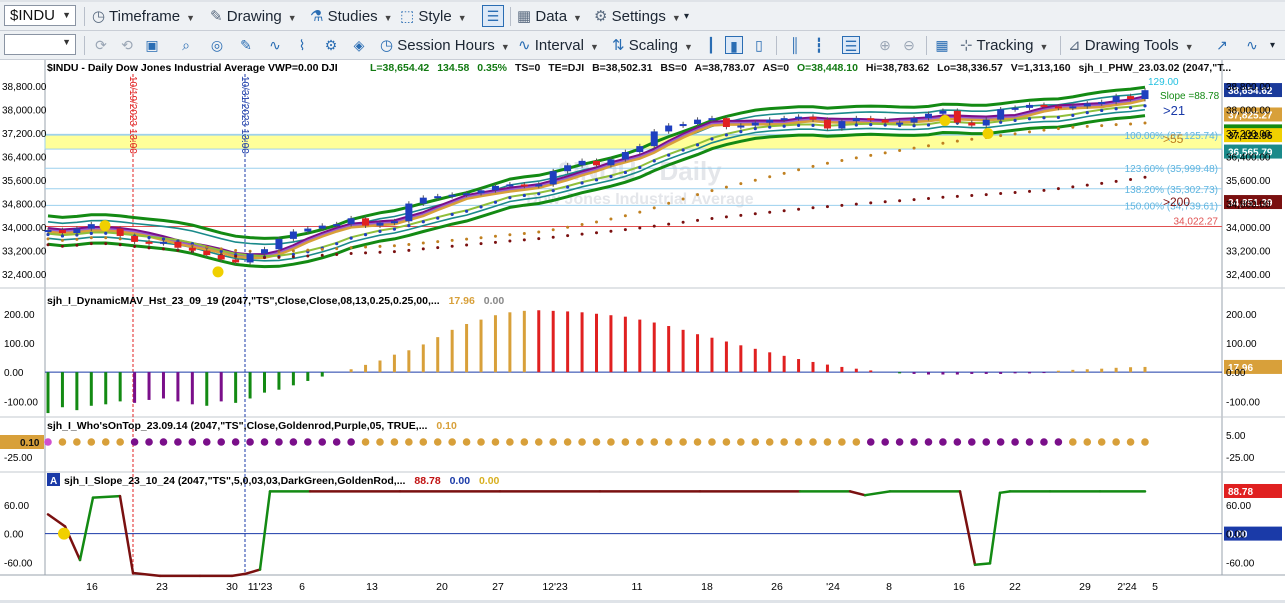 This screenshot has height=603, width=1285. What do you see at coordinates (819, 45) in the screenshot?
I see `bars-icon: ┇` at bounding box center [819, 45].